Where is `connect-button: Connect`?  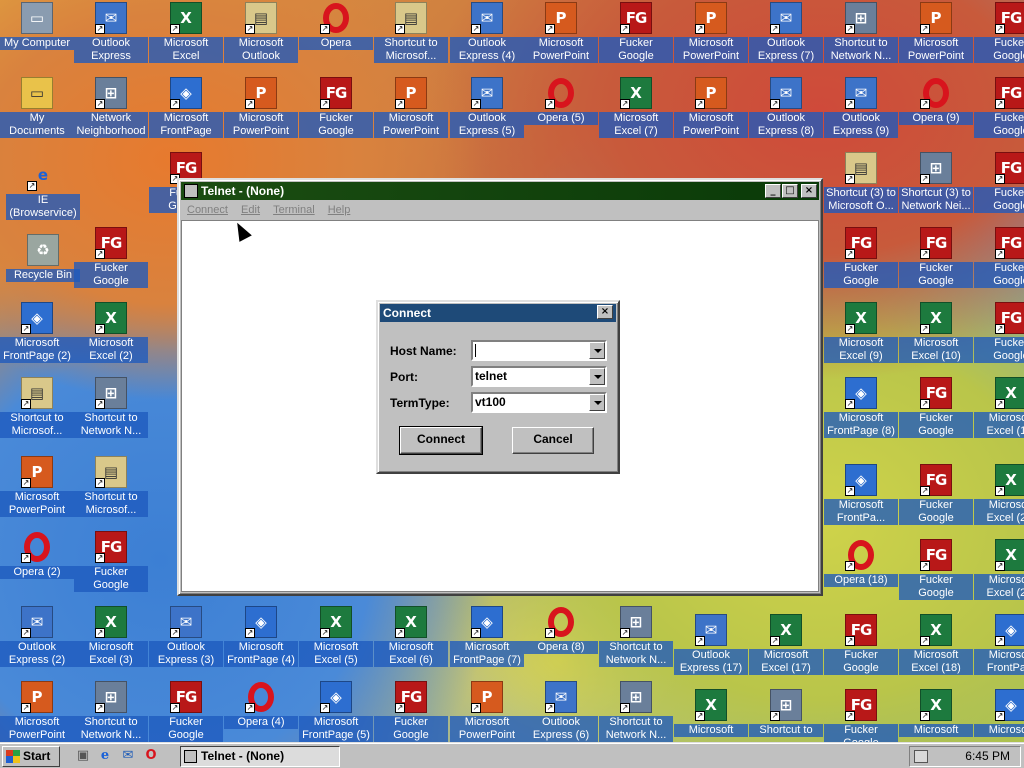 connect-button: Connect is located at coordinates (441, 440).